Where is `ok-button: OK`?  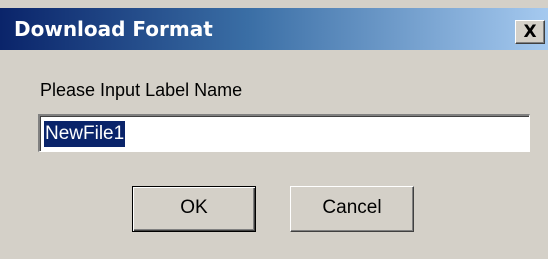 ok-button: OK is located at coordinates (194, 209).